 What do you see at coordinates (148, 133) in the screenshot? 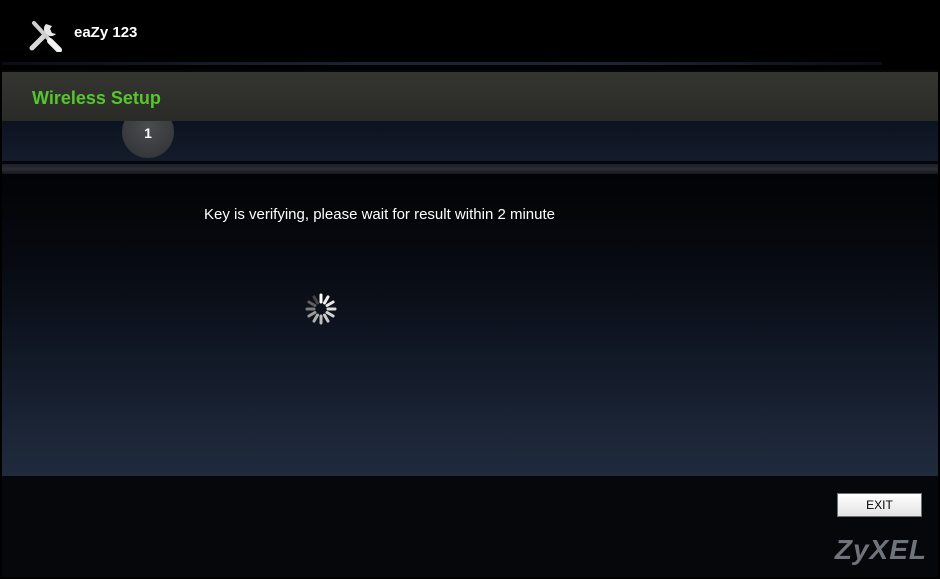
I see `step-number: 1` at bounding box center [148, 133].